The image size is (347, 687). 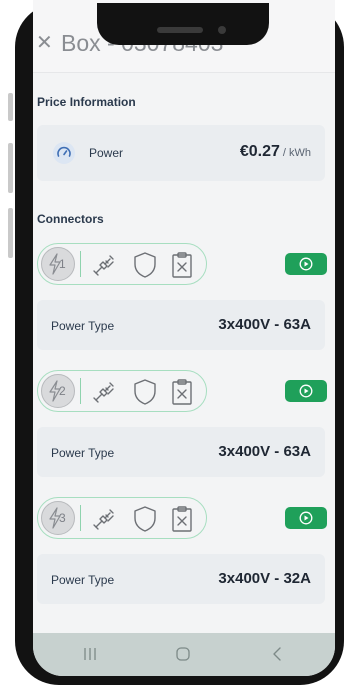 I want to click on volume-up-button, so click(x=10, y=107).